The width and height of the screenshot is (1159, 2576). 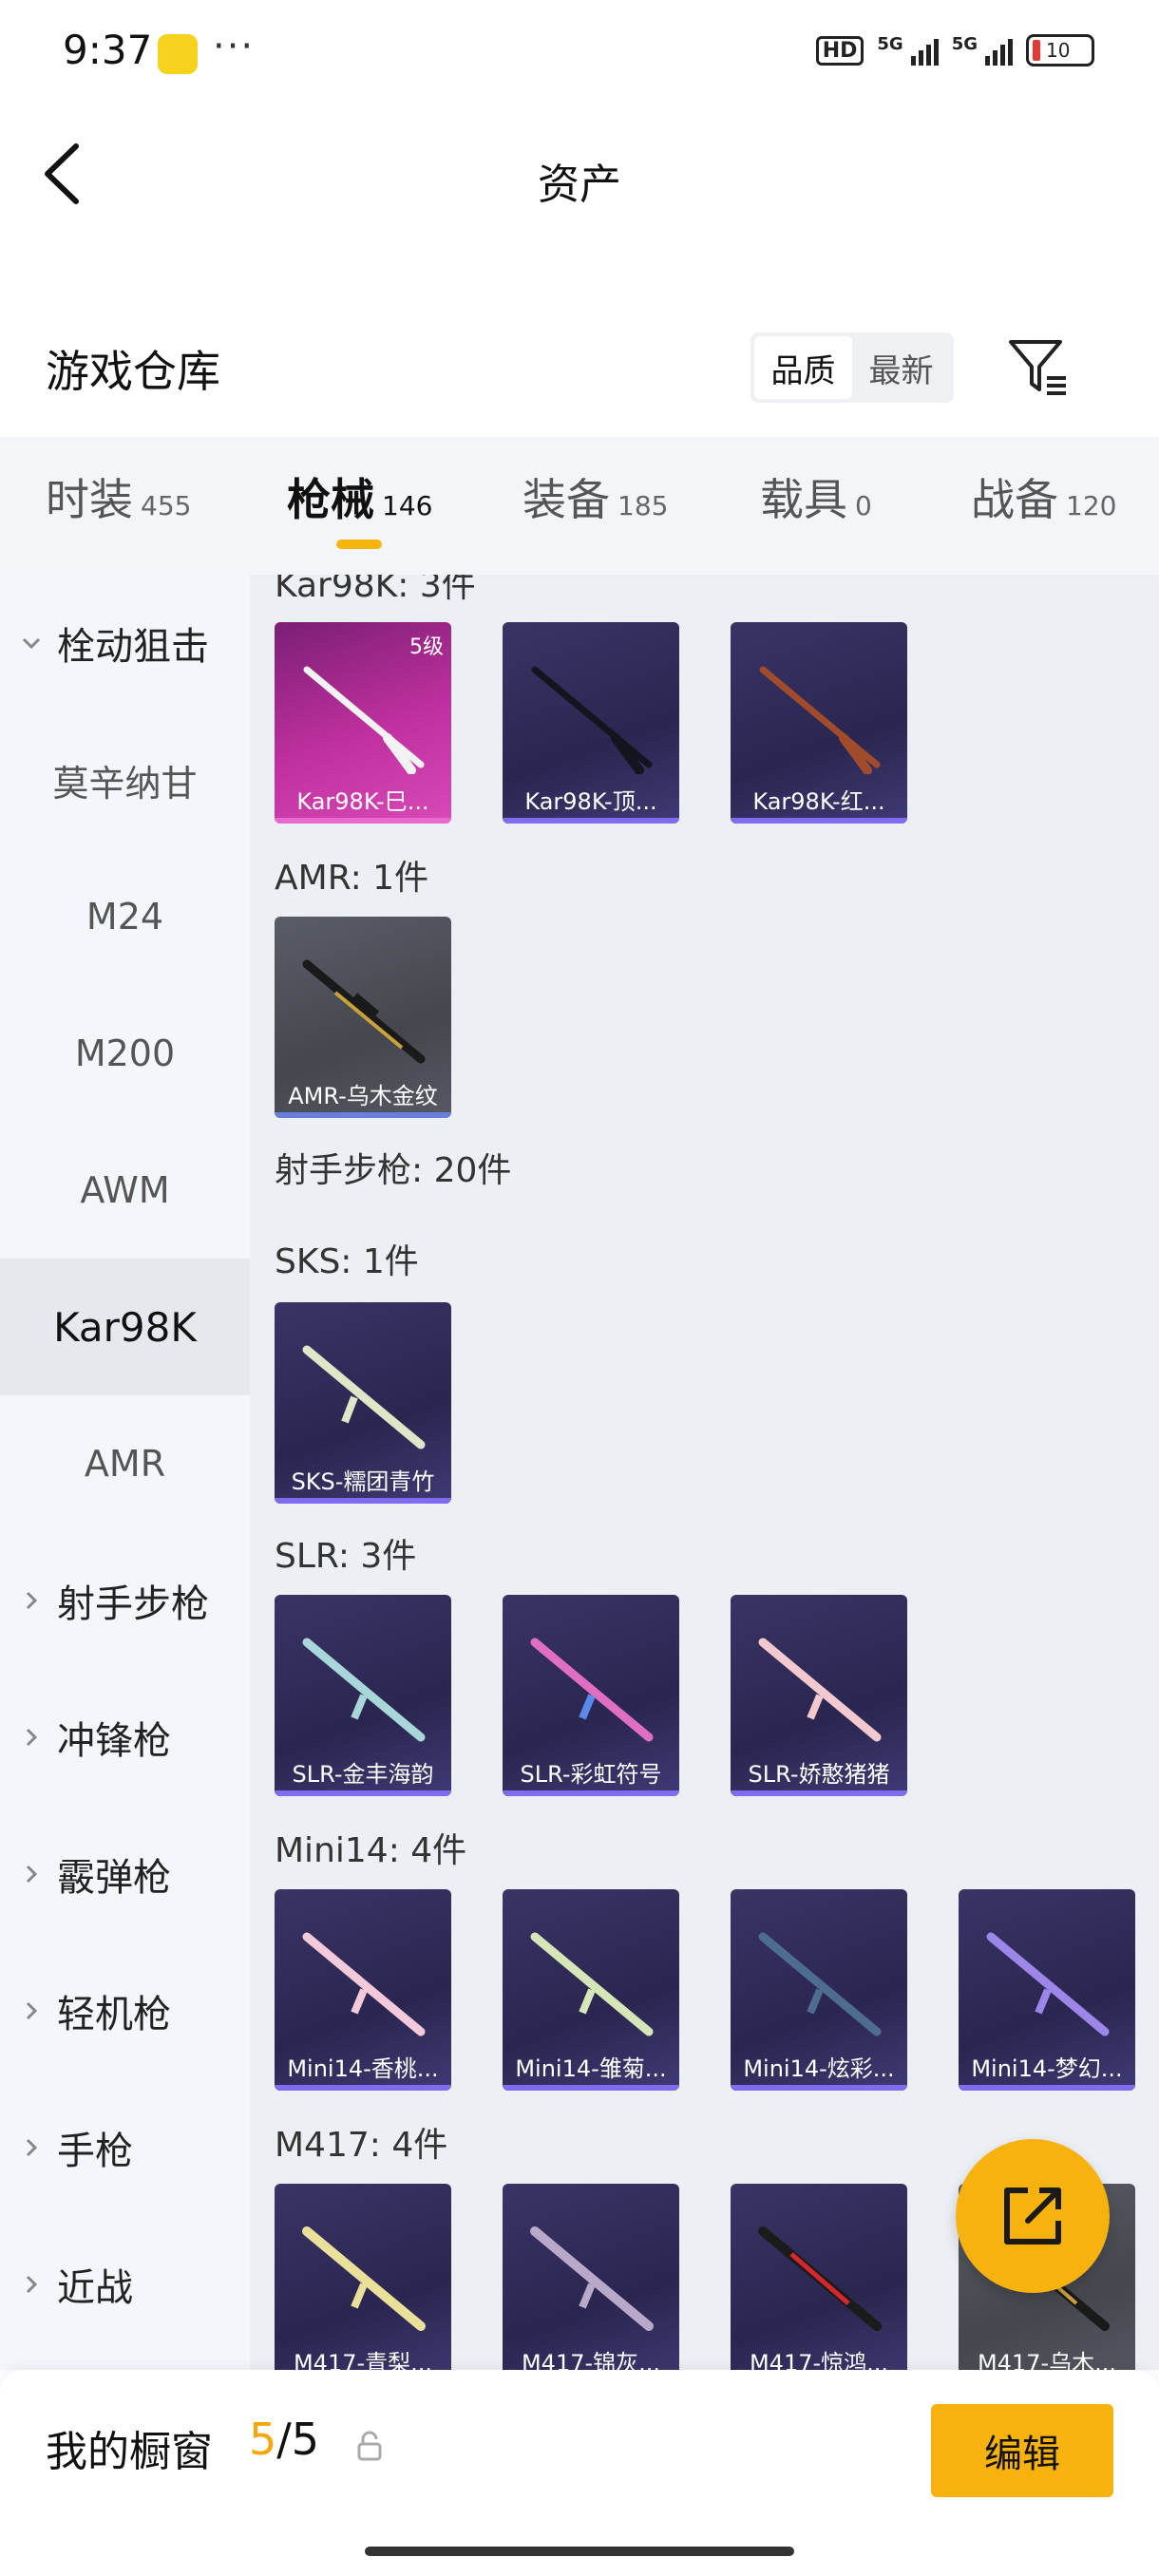 What do you see at coordinates (361, 2145) in the screenshot?
I see `section-label: M417: 4件` at bounding box center [361, 2145].